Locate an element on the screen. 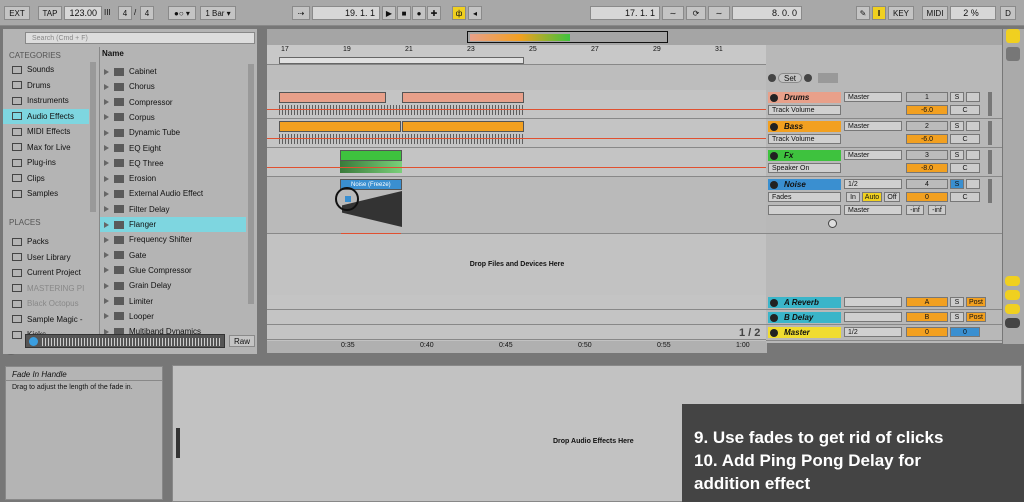 The image size is (1024, 502). fade-in-handle is located at coordinates (348, 199).